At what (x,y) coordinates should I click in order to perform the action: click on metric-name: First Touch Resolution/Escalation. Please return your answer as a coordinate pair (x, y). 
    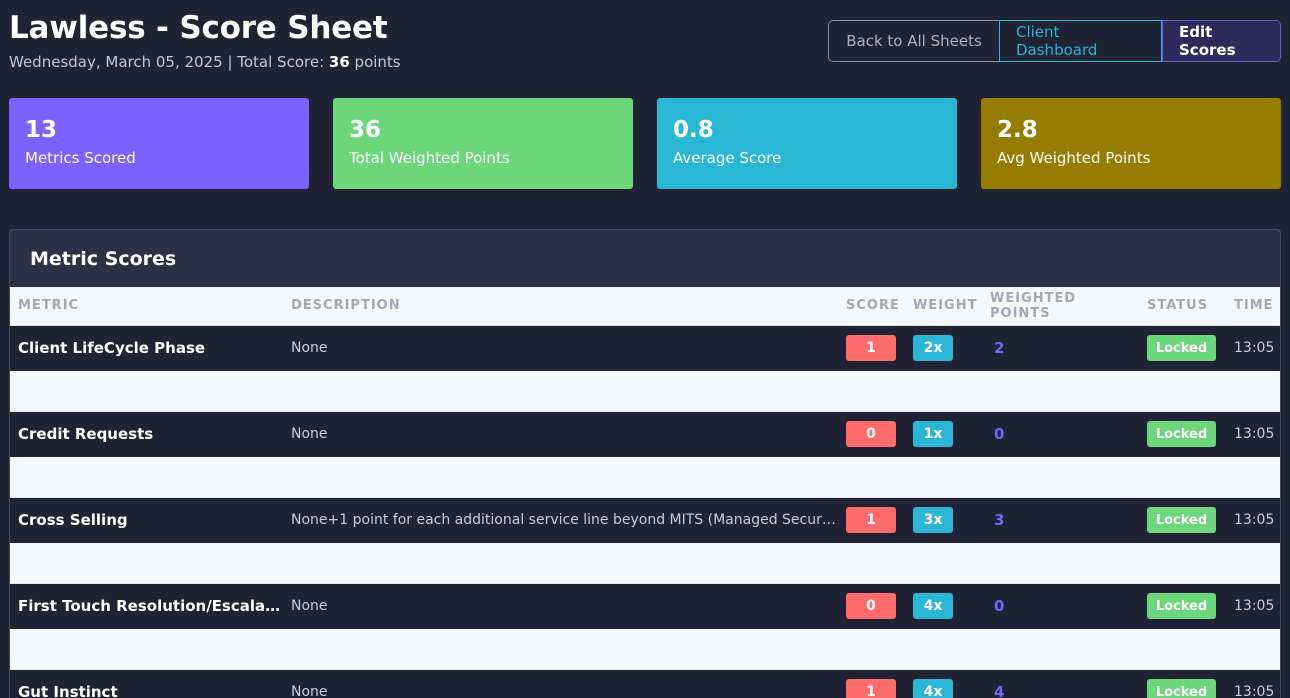
    Looking at the image, I should click on (146, 606).